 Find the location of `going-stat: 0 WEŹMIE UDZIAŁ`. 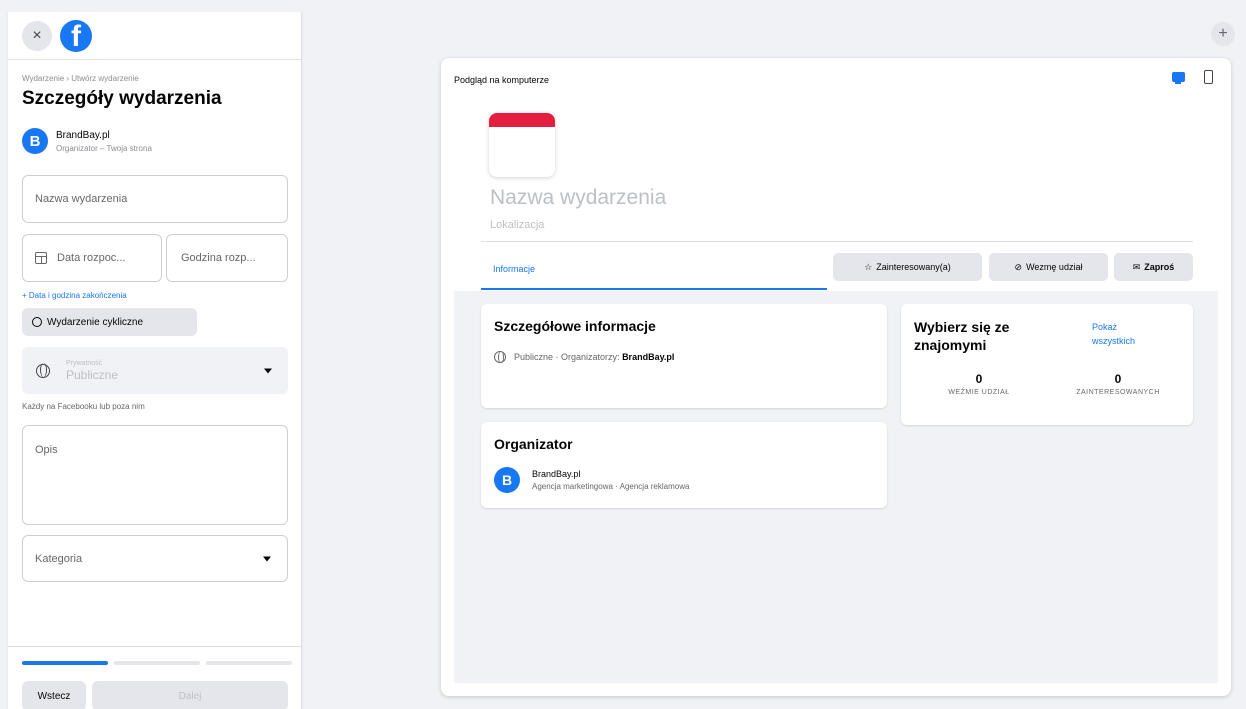

going-stat: 0 WEŹMIE UDZIAŁ is located at coordinates (979, 384).